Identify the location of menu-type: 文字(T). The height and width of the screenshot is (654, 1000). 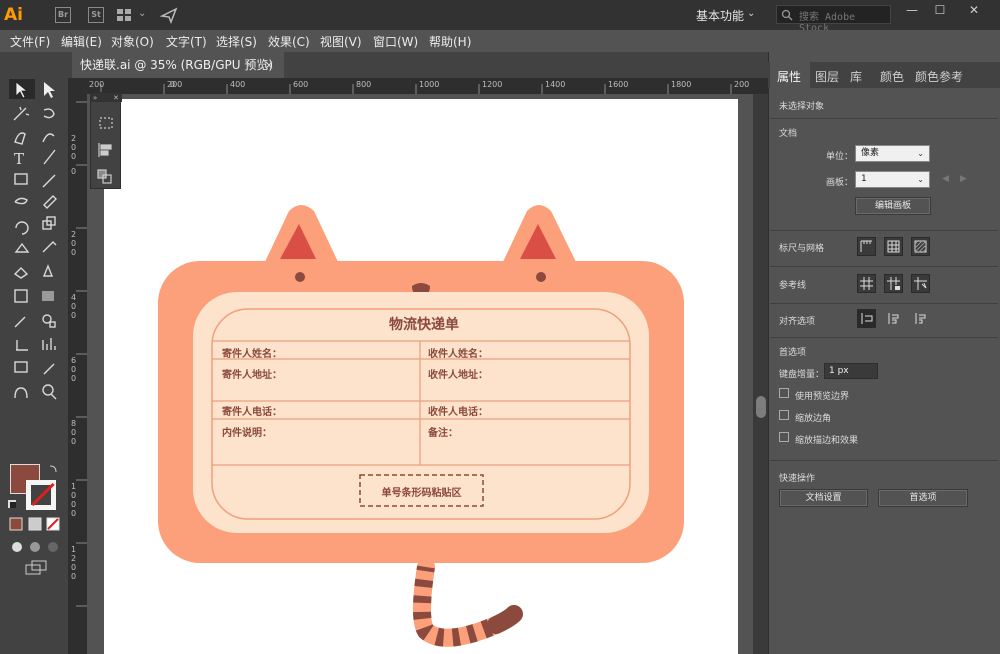
(186, 41).